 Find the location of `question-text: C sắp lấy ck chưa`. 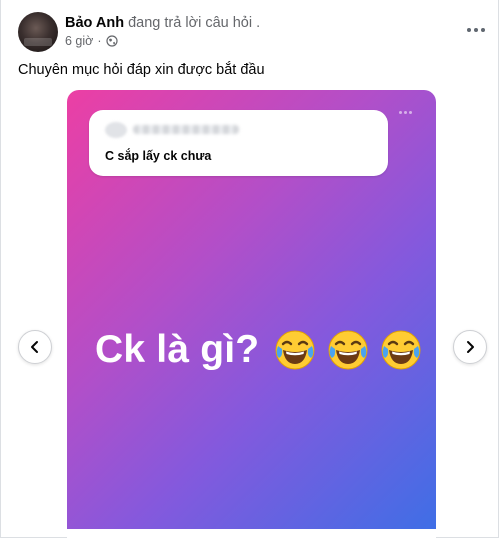

question-text: C sắp lấy ck chưa is located at coordinates (158, 156).